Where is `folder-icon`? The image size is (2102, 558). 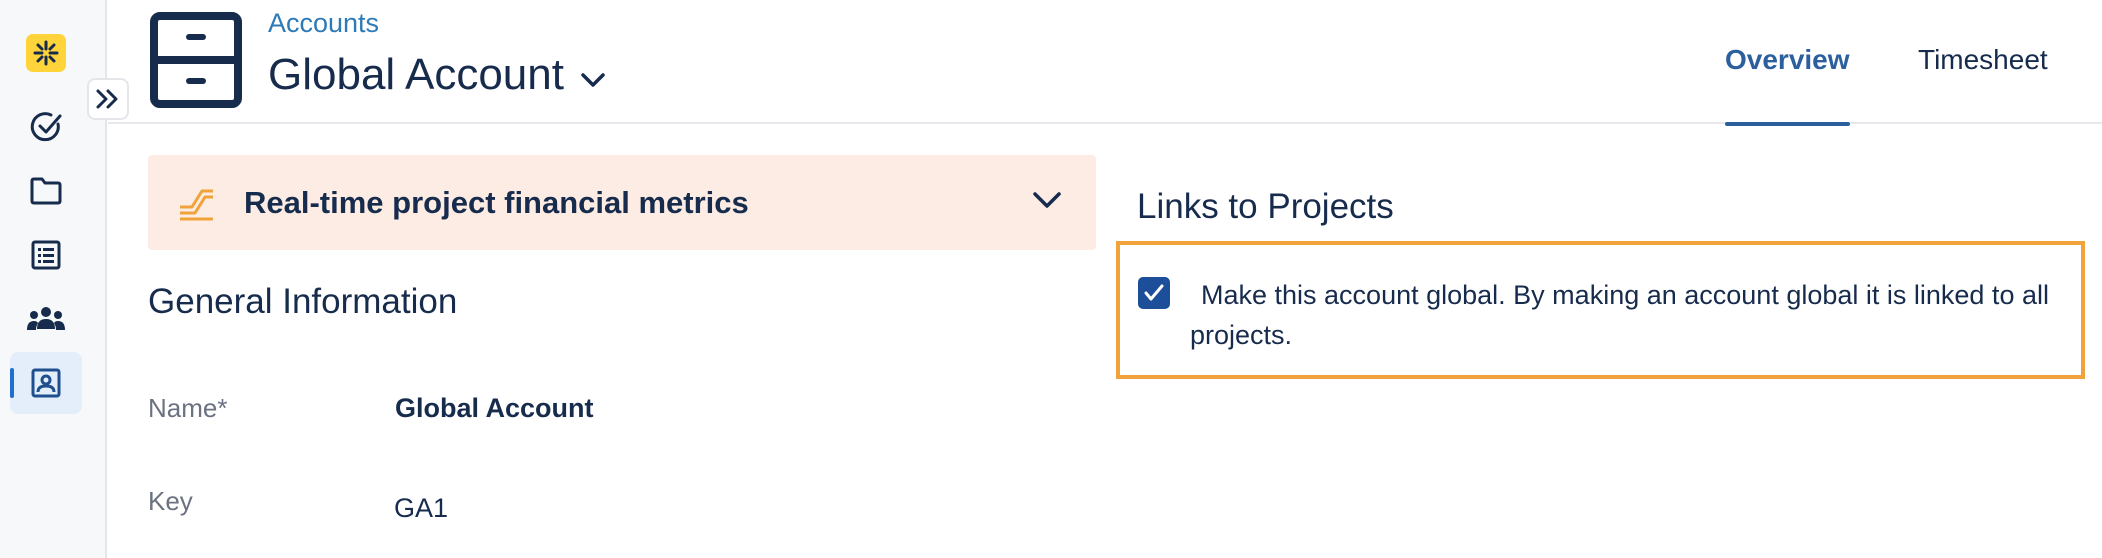
folder-icon is located at coordinates (46, 191).